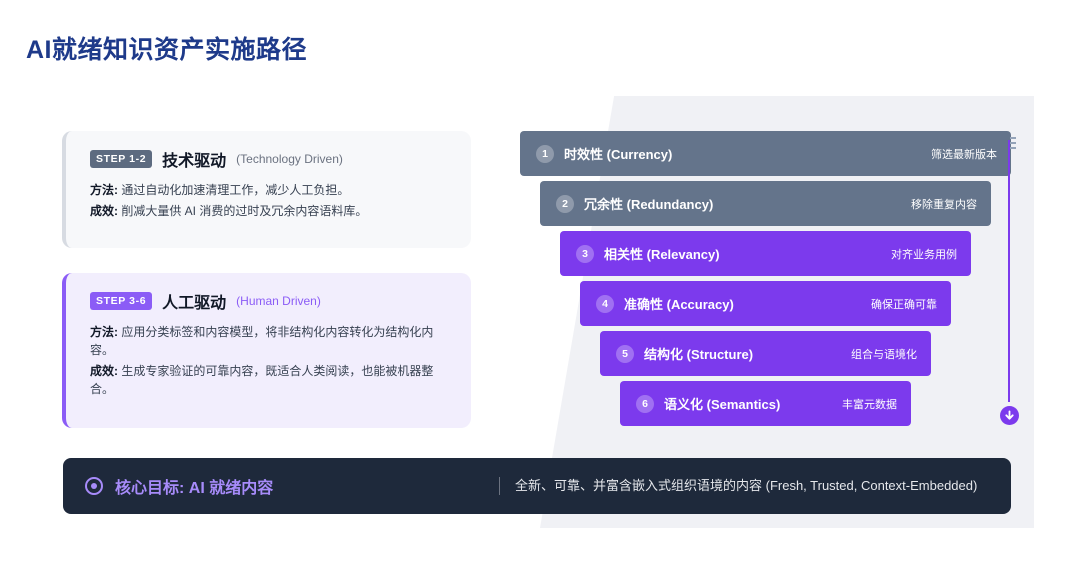 The height and width of the screenshot is (561, 1080). Describe the element at coordinates (262, 380) in the screenshot. I see `result-text: 生成专家验证的可靠内容，既适合人类阅读，也能被机器整合。` at that location.